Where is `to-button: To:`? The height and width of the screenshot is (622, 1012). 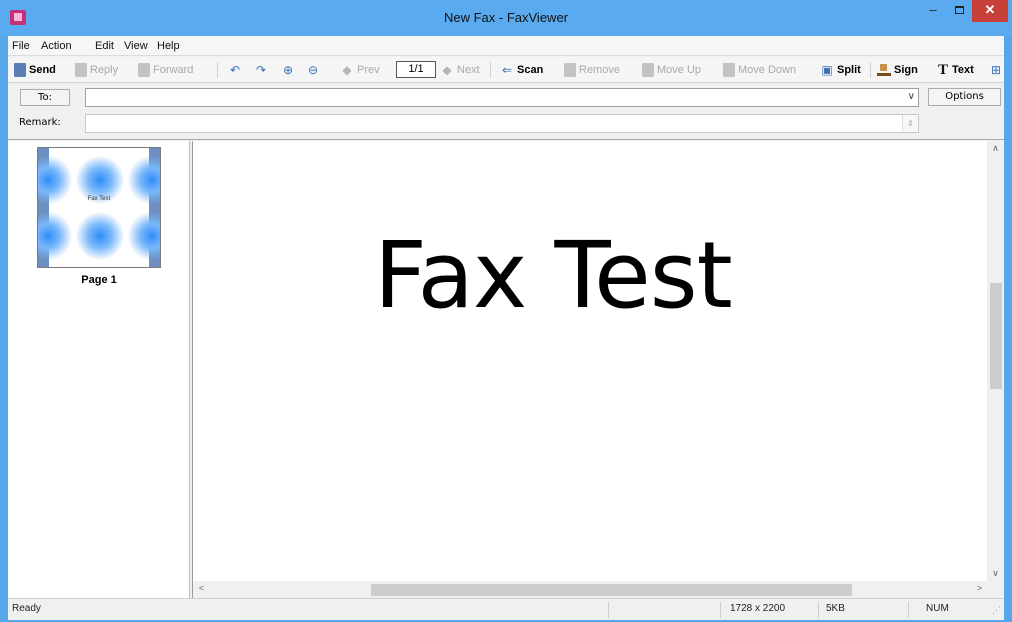 to-button: To: is located at coordinates (45, 97).